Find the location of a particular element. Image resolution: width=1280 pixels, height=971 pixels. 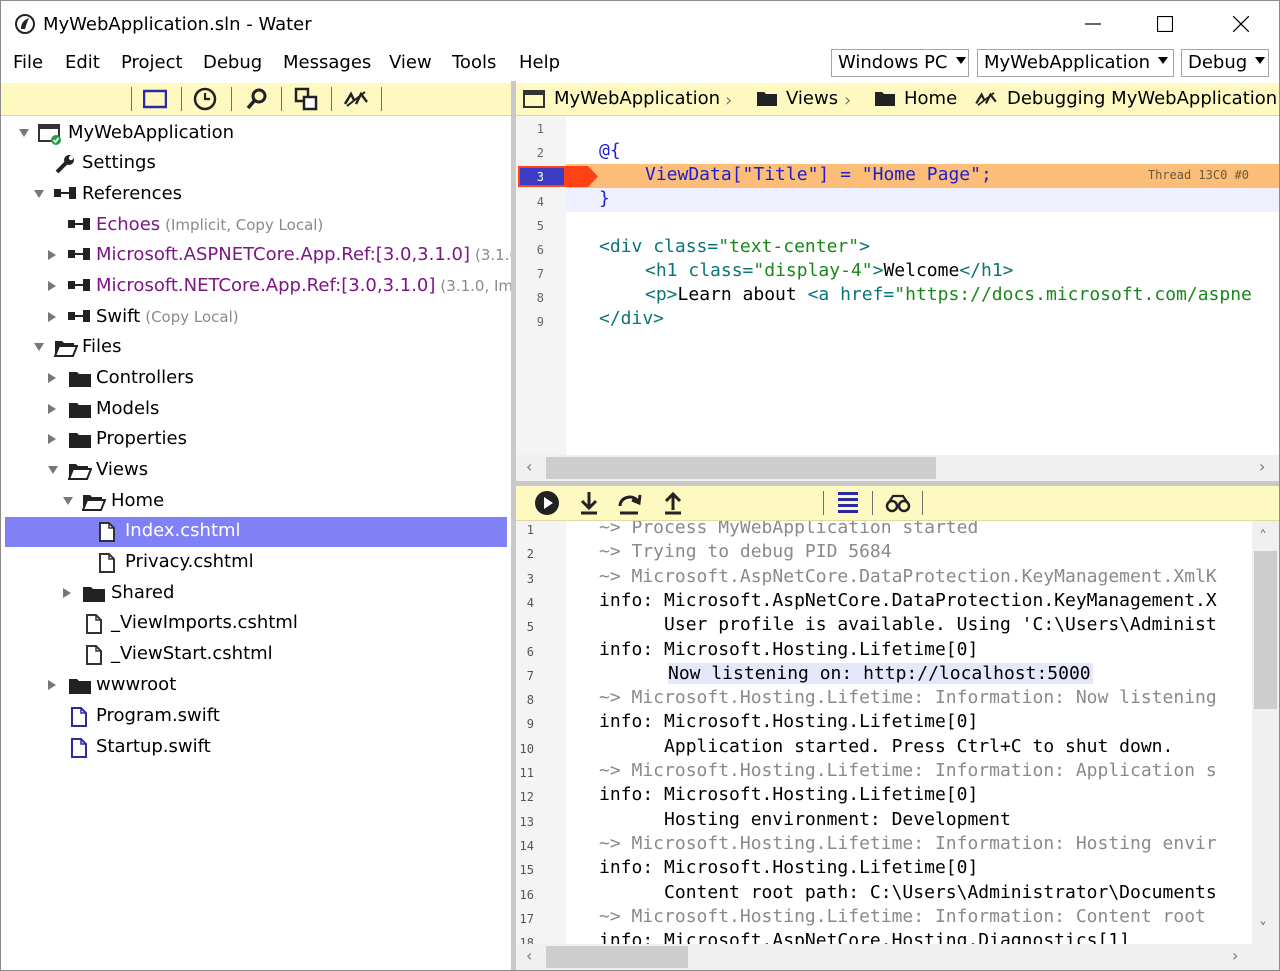

editor-horizontal-scrollbar: ‹ › is located at coordinates (897, 468).